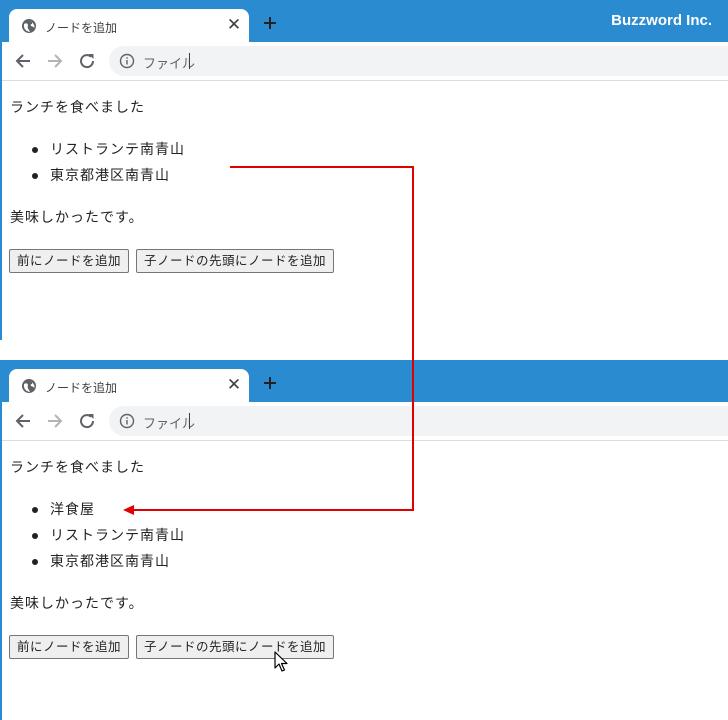 The height and width of the screenshot is (720, 728). Describe the element at coordinates (364, 21) in the screenshot. I see `title-bar: ノードを追加 ✕ Buzzword Inc.` at that location.